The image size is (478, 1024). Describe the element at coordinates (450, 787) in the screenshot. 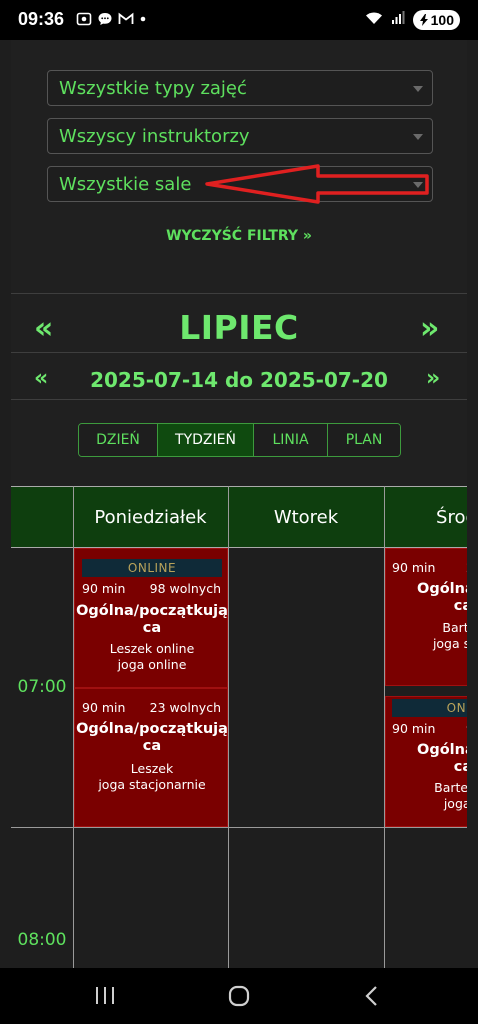

I see `event-instructor: Bartek Z.` at that location.